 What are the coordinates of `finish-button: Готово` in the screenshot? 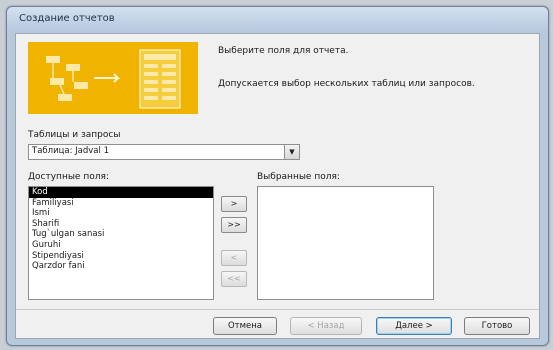 It's located at (497, 326).